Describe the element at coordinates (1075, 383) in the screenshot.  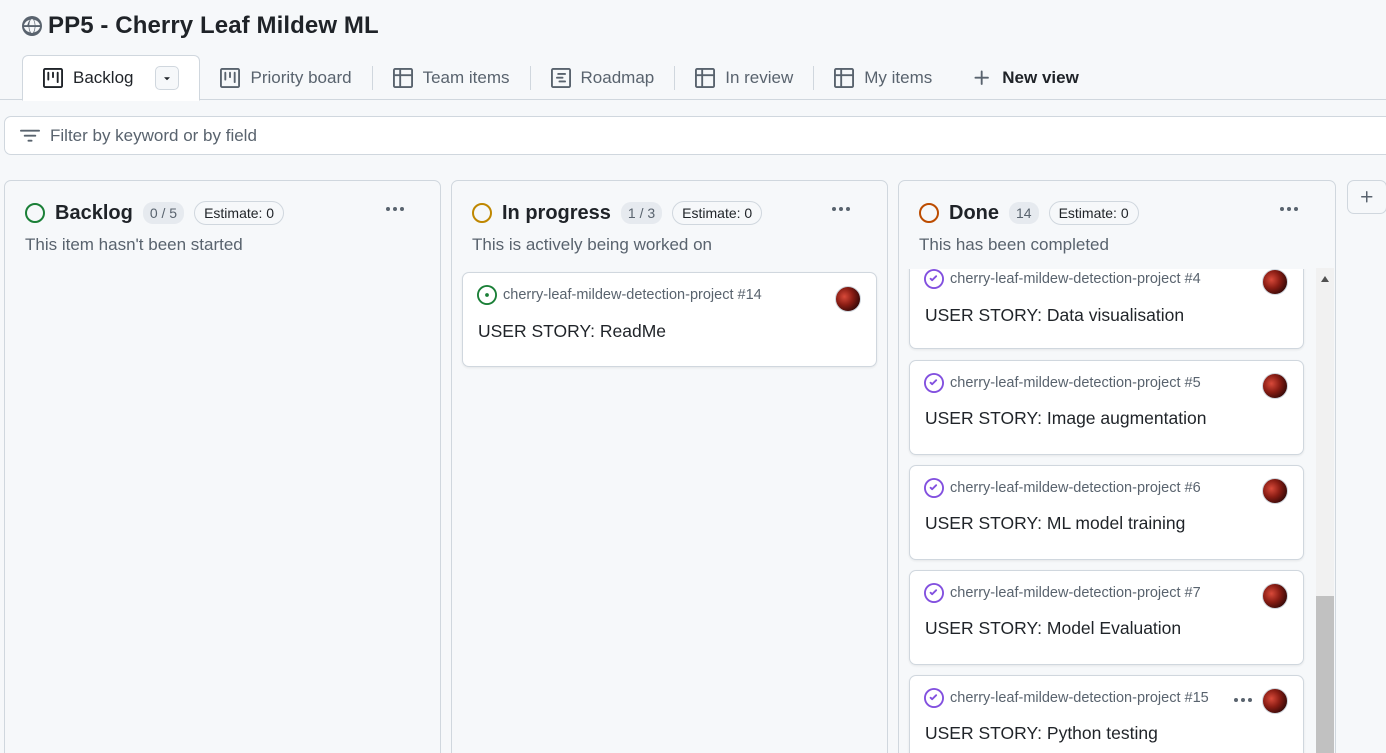
I see `issue-ref-text: cherry-leaf-mildew-detection-project #5` at that location.